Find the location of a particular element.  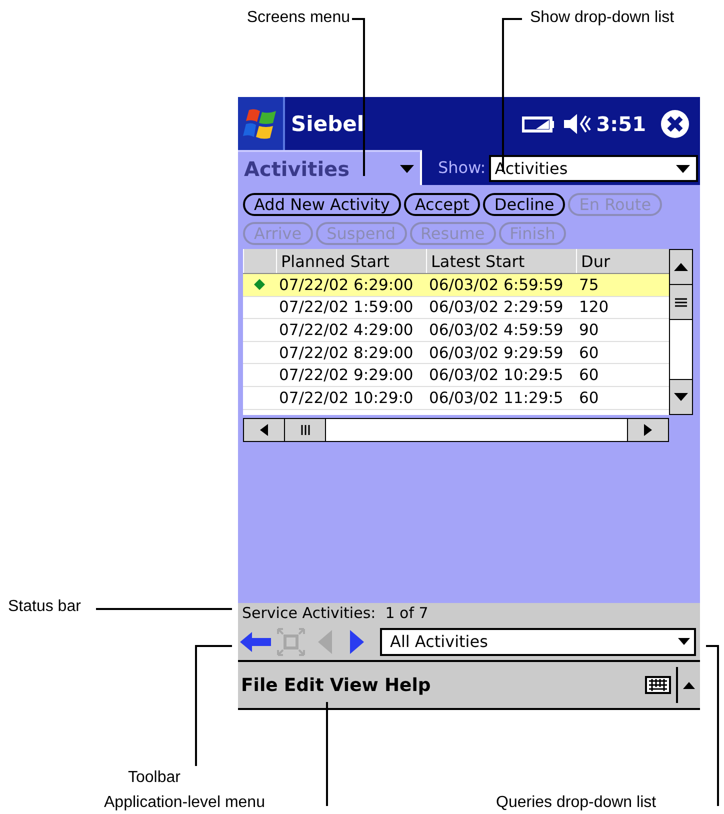

triangle-left-icon is located at coordinates (264, 430).